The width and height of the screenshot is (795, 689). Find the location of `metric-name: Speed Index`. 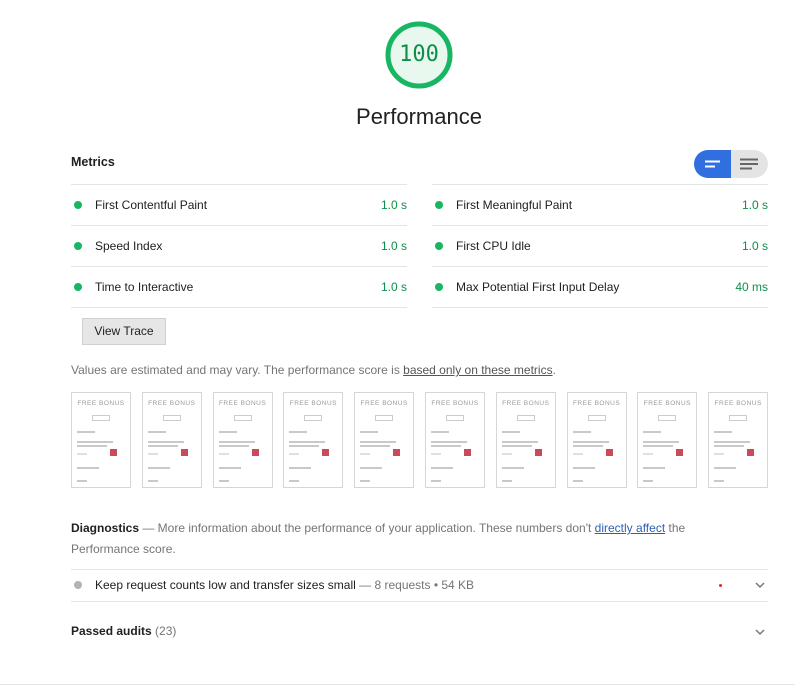

metric-name: Speed Index is located at coordinates (129, 246).